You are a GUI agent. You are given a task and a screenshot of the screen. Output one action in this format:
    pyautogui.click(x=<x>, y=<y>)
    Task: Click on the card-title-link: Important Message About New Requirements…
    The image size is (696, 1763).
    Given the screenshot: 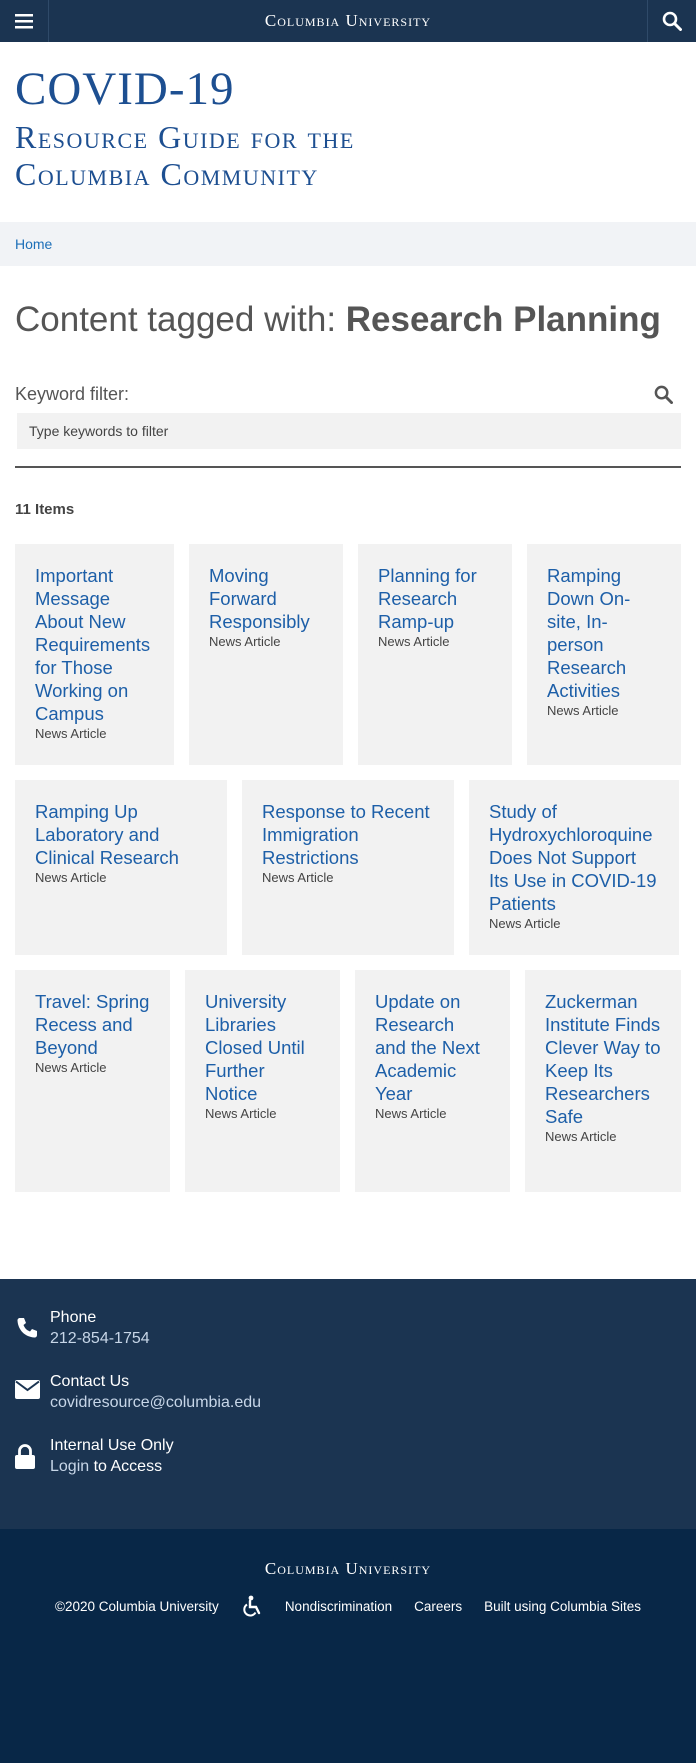 What is the action you would take?
    pyautogui.click(x=94, y=644)
    